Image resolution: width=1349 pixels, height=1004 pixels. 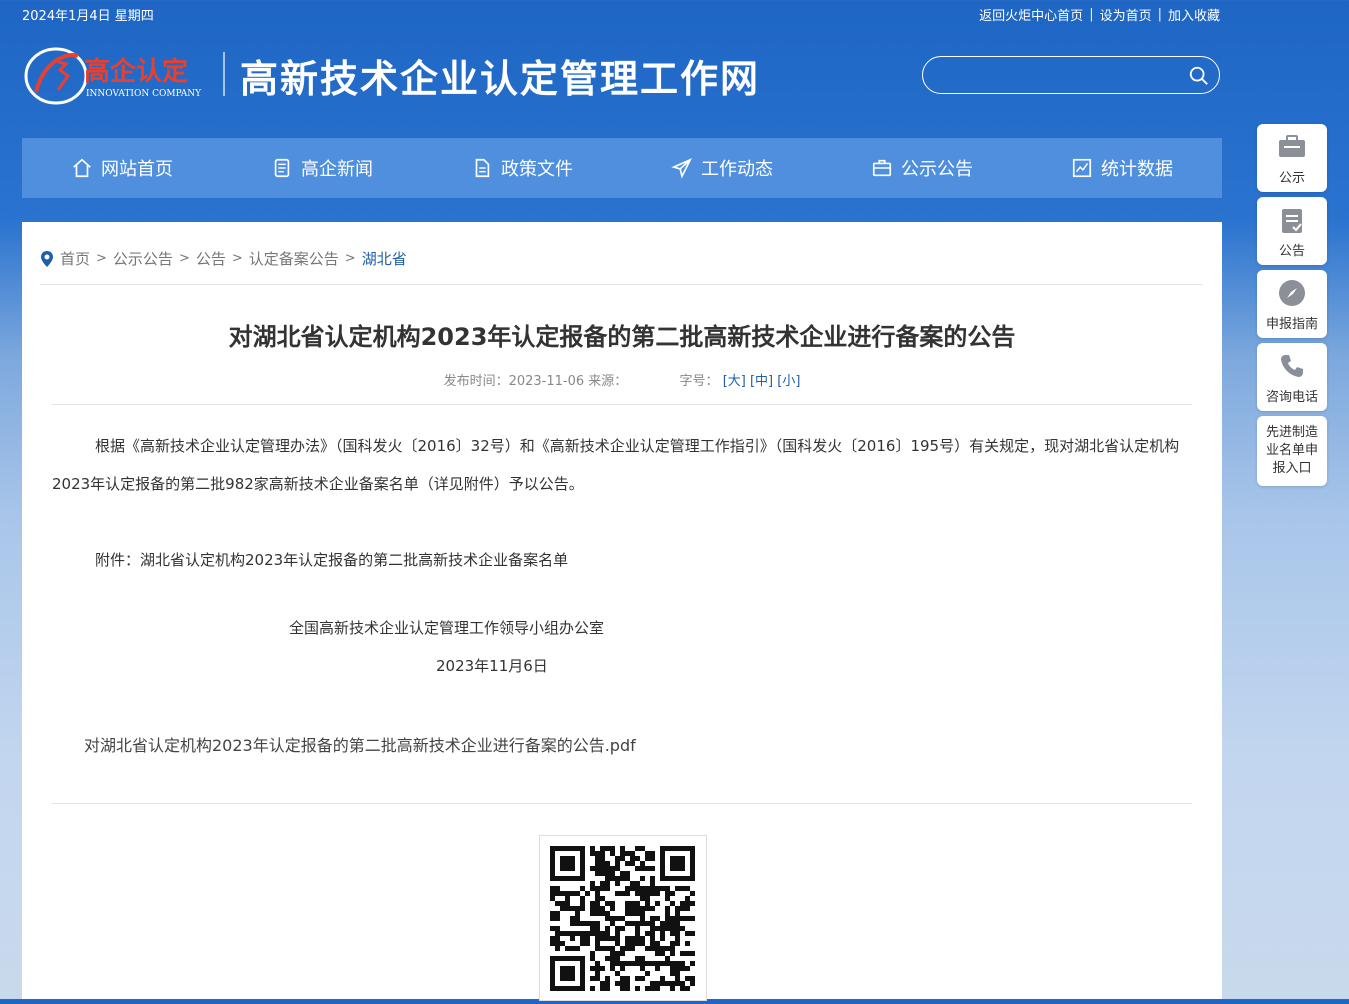 What do you see at coordinates (75, 258) in the screenshot?
I see `breadcrumb-home: 首页` at bounding box center [75, 258].